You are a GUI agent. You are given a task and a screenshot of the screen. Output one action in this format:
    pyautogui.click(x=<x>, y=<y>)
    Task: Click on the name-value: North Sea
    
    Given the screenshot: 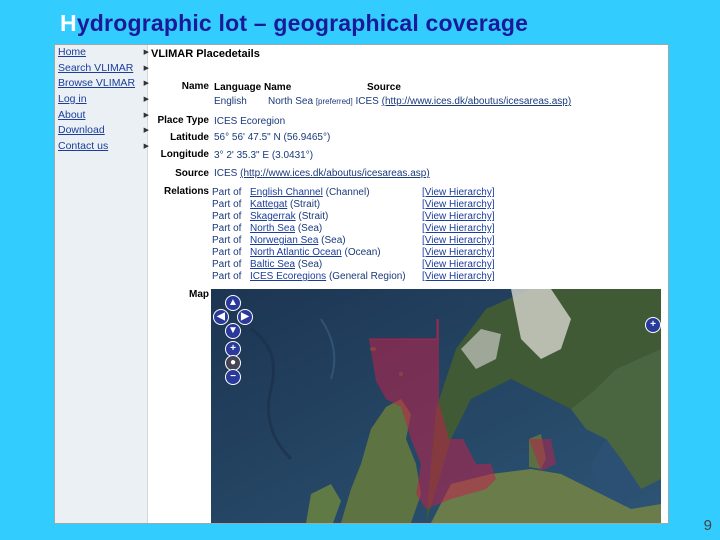 What is the action you would take?
    pyautogui.click(x=291, y=101)
    